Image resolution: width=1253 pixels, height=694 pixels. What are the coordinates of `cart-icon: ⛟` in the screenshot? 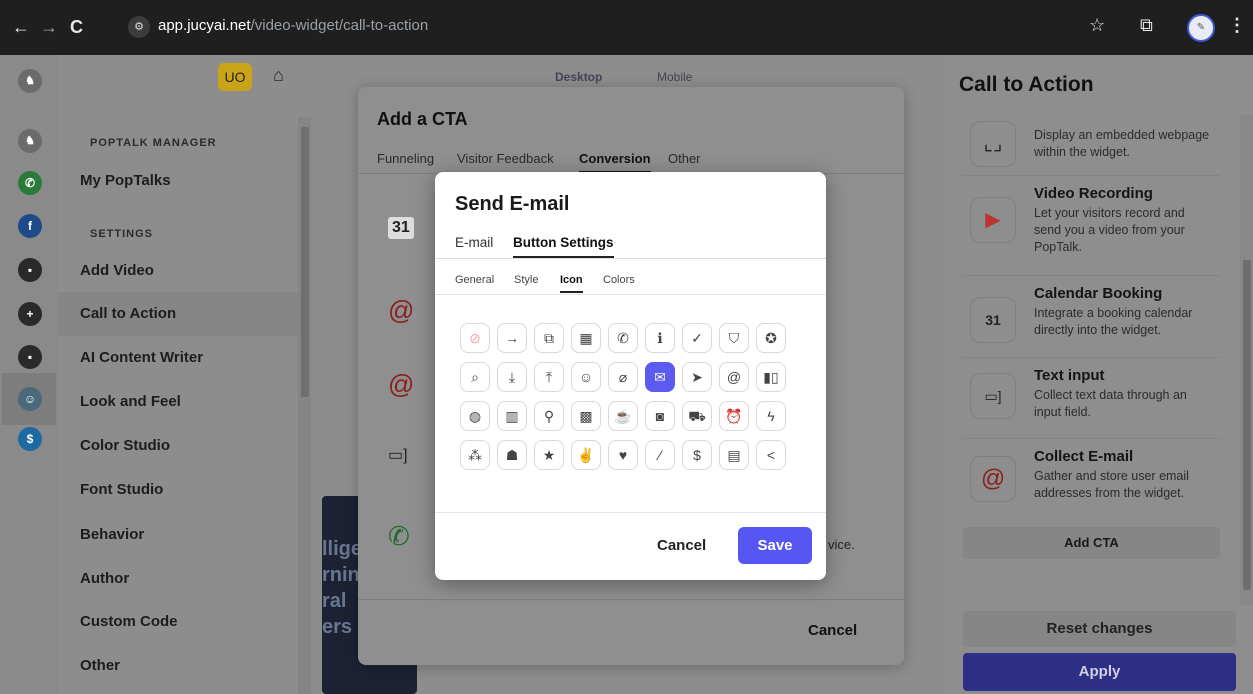 It's located at (697, 416).